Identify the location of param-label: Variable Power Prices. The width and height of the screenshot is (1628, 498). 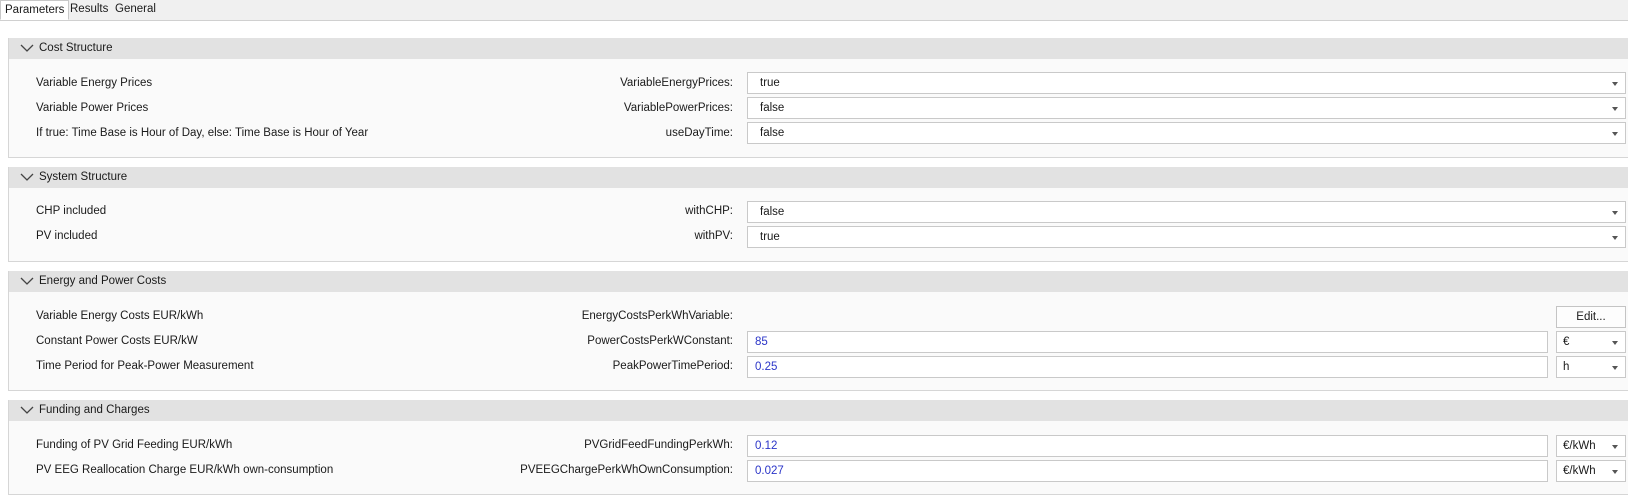
(92, 108).